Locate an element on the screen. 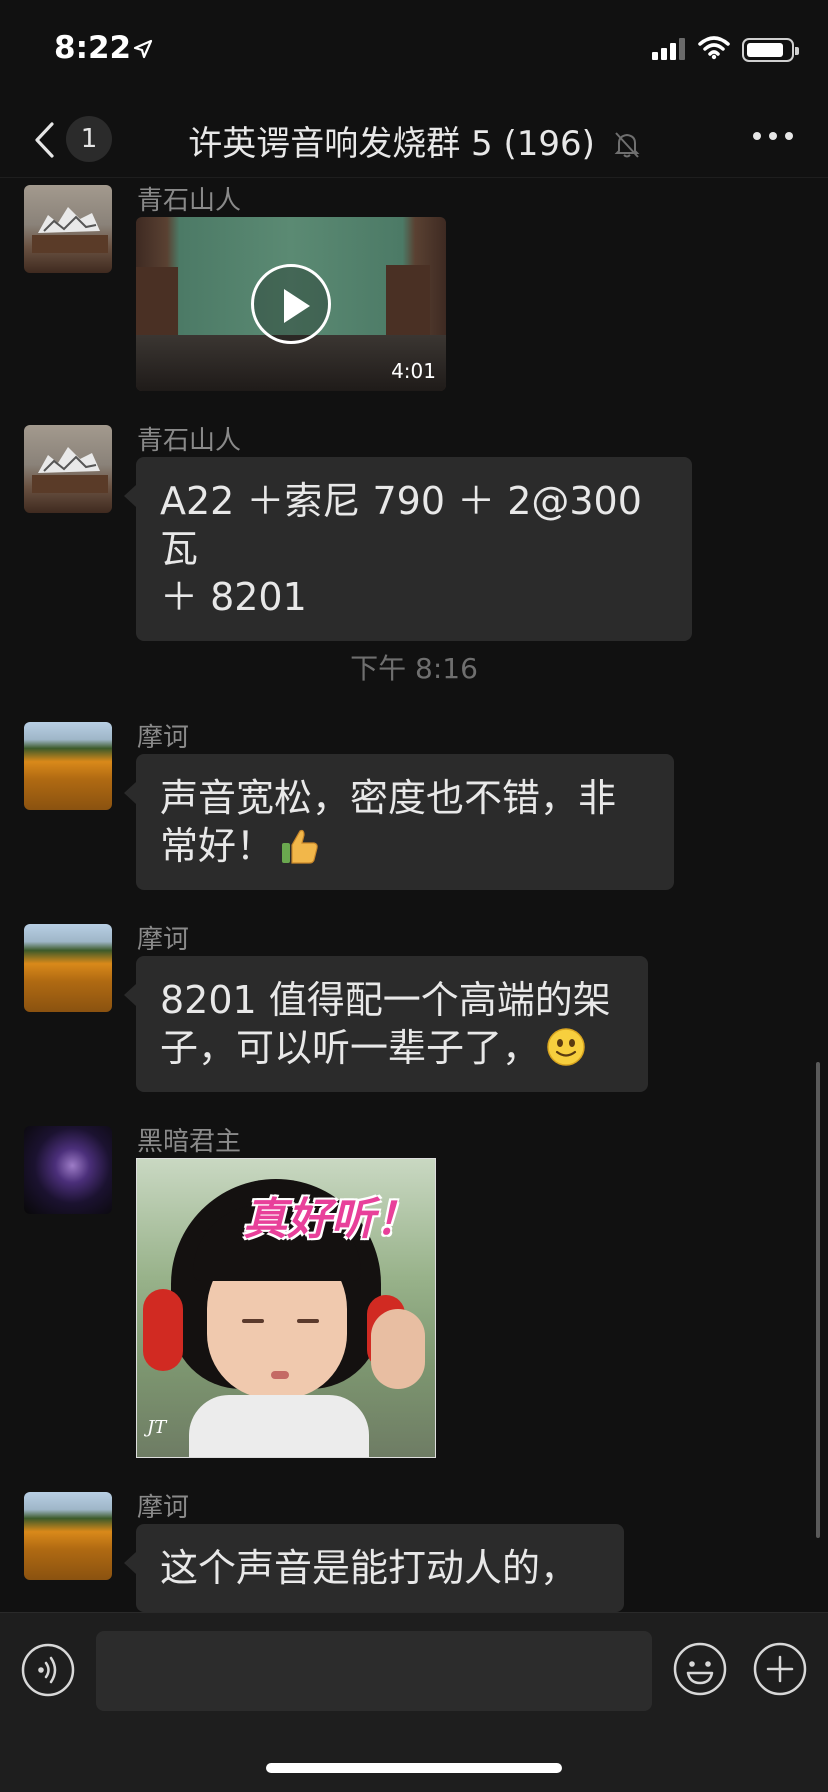  signal-icon is located at coordinates (668, 49).